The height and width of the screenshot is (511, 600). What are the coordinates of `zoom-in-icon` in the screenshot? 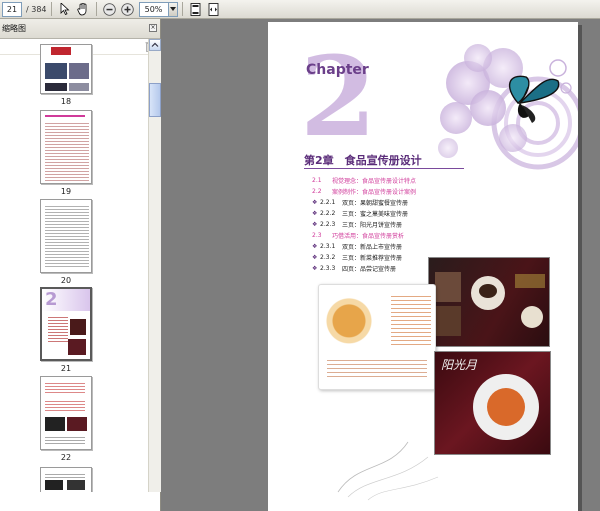 It's located at (128, 9).